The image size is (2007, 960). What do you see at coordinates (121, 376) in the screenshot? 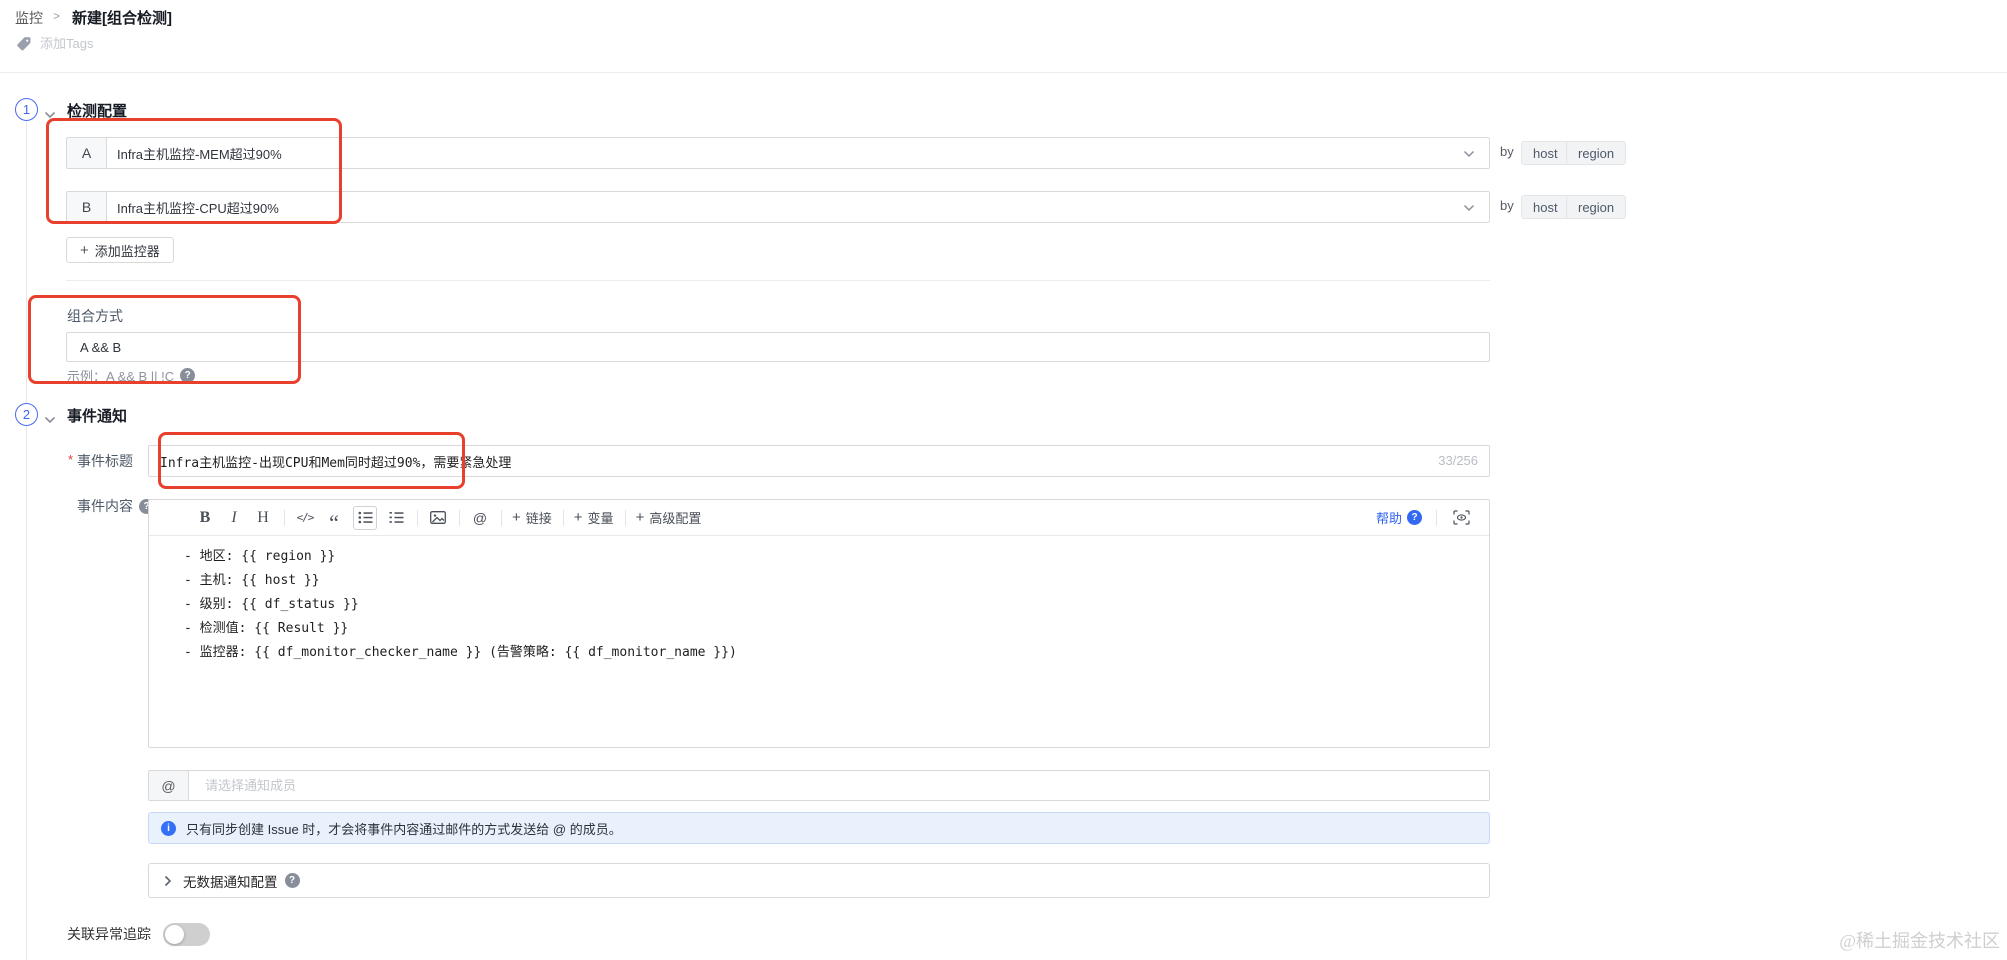
I see `combine-hint-text: 示例：A && B || !C` at bounding box center [121, 376].